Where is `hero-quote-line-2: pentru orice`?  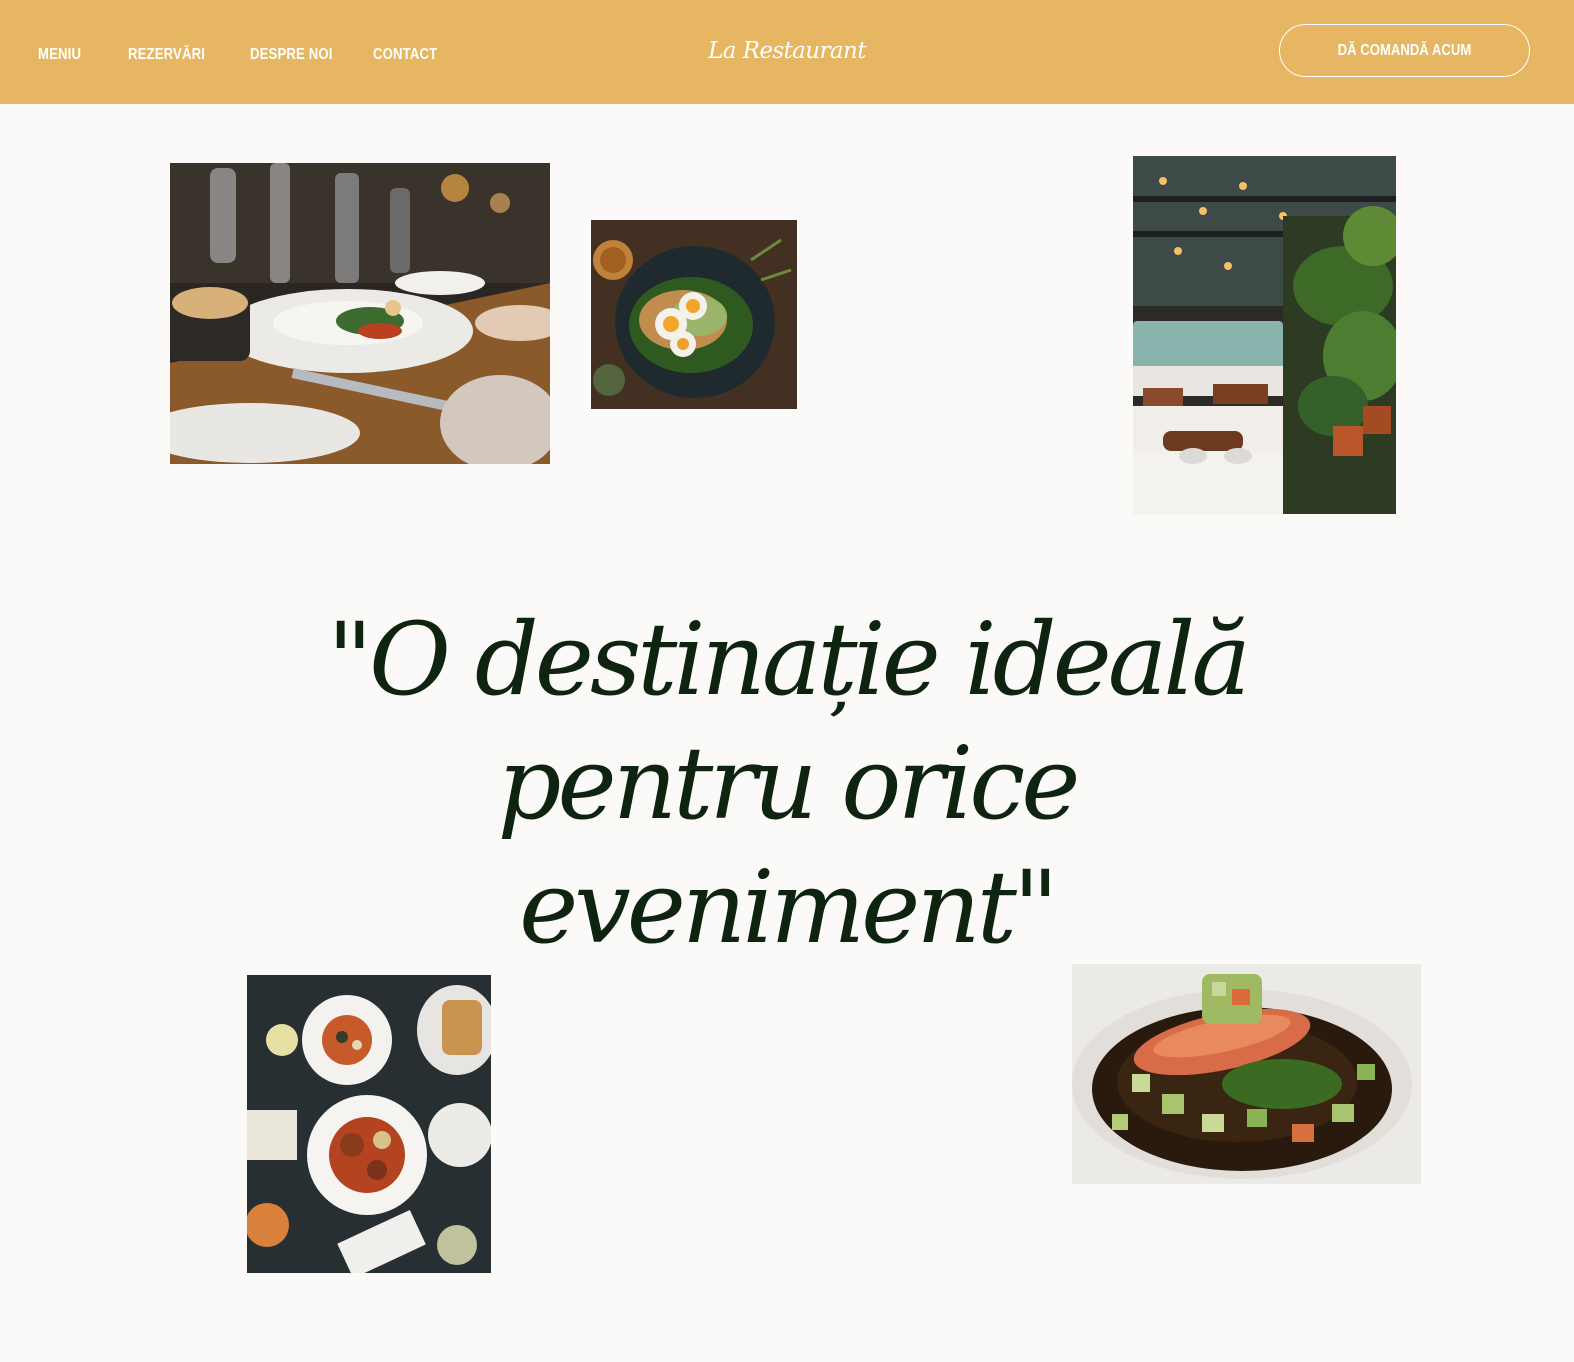 hero-quote-line-2: pentru orice is located at coordinates (789, 783).